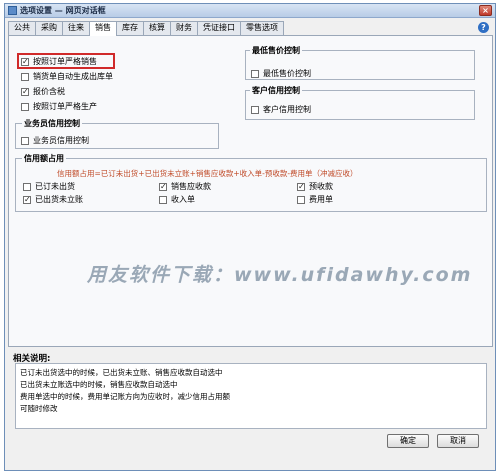  Describe the element at coordinates (99, 384) in the screenshot. I see `note-line: 已出货未立账选中的时候，销售应收款自动选中` at that location.